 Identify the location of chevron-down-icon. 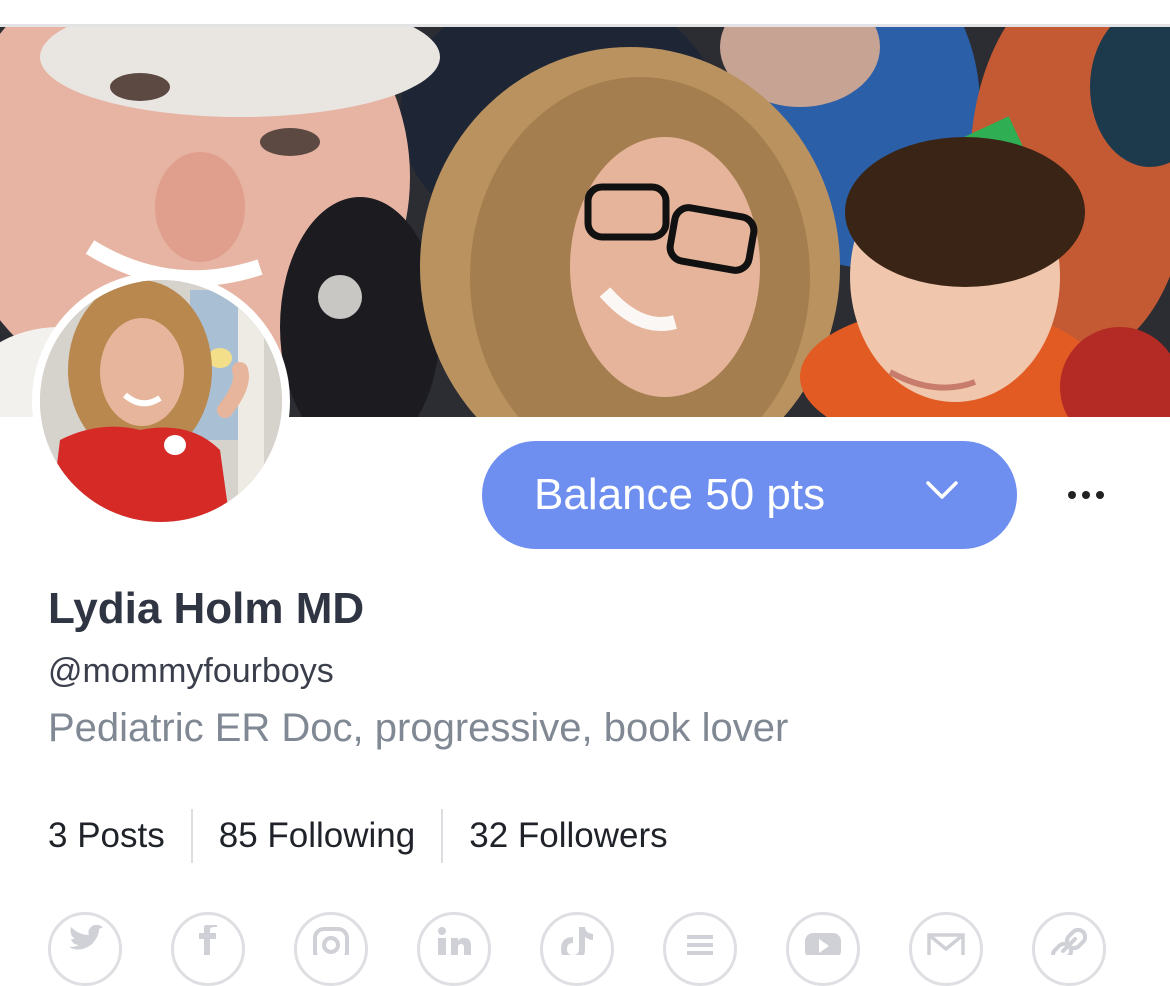
(942, 490).